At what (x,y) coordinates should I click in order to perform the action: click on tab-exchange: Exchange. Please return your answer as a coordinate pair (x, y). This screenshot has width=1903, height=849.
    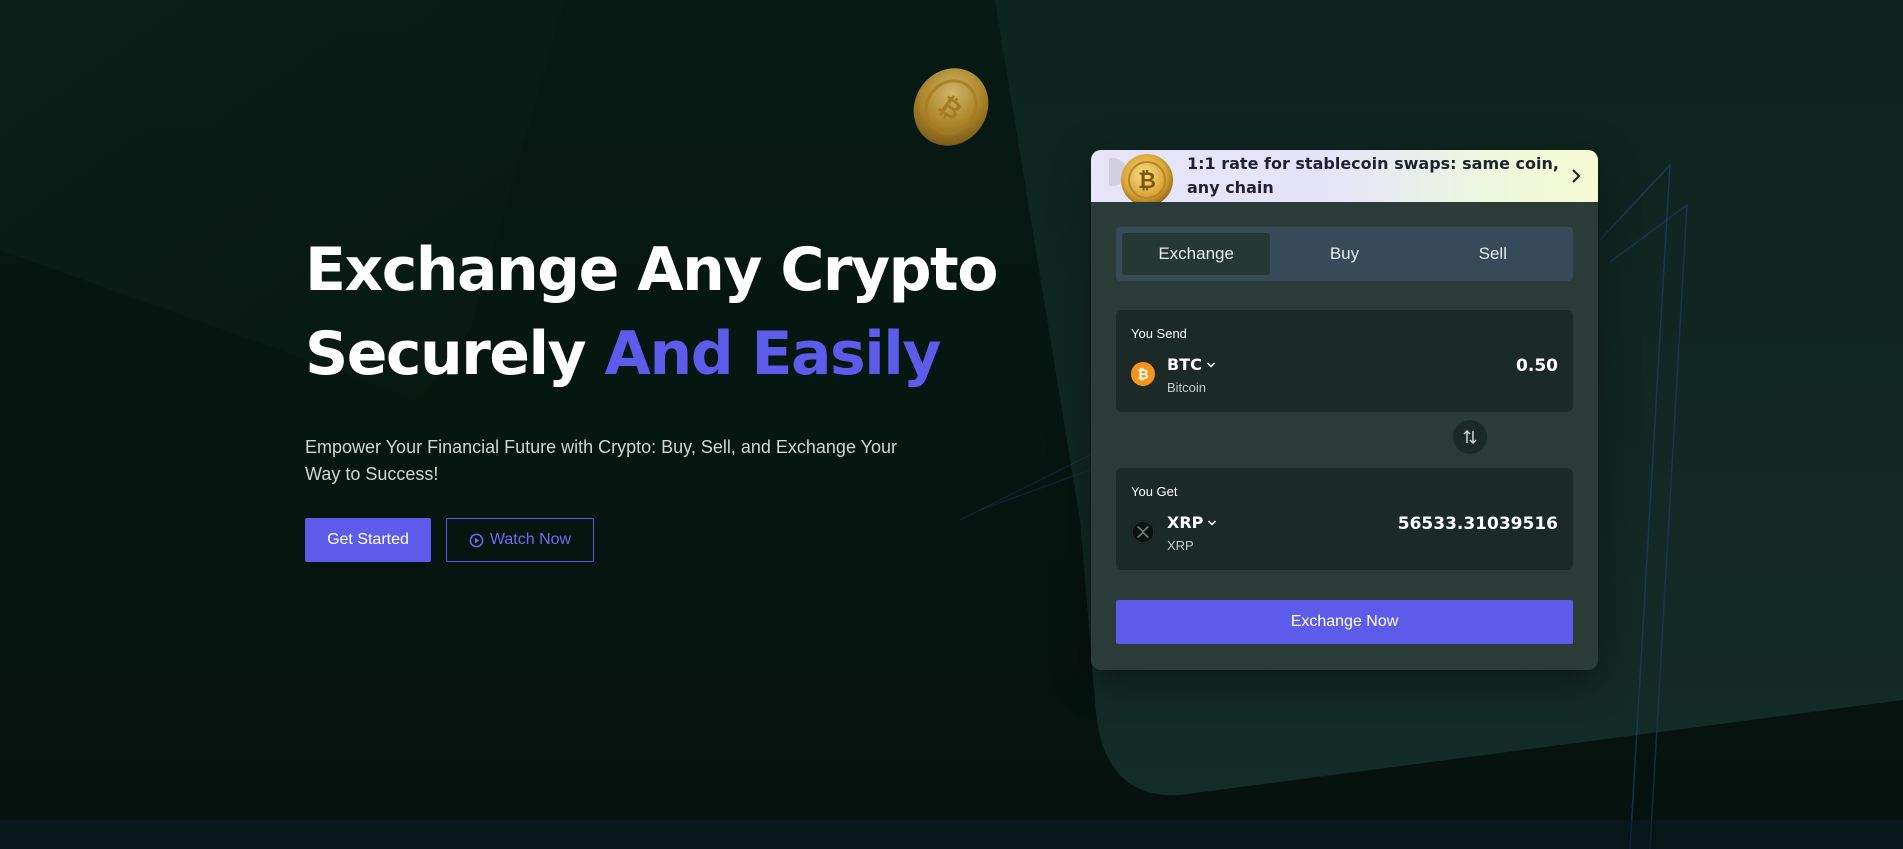
    Looking at the image, I should click on (1196, 254).